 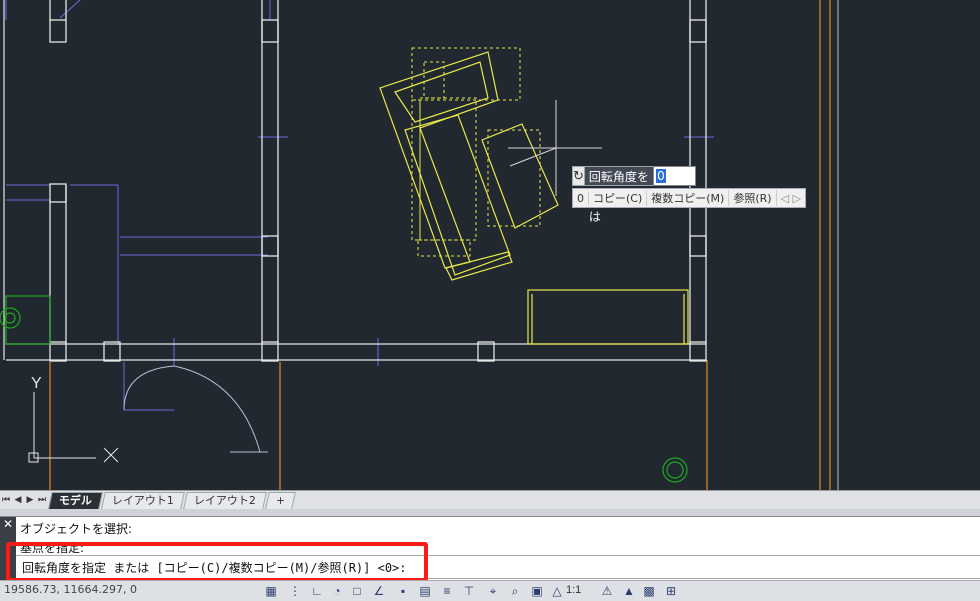 What do you see at coordinates (217, 562) in the screenshot?
I see `highlight-box` at bounding box center [217, 562].